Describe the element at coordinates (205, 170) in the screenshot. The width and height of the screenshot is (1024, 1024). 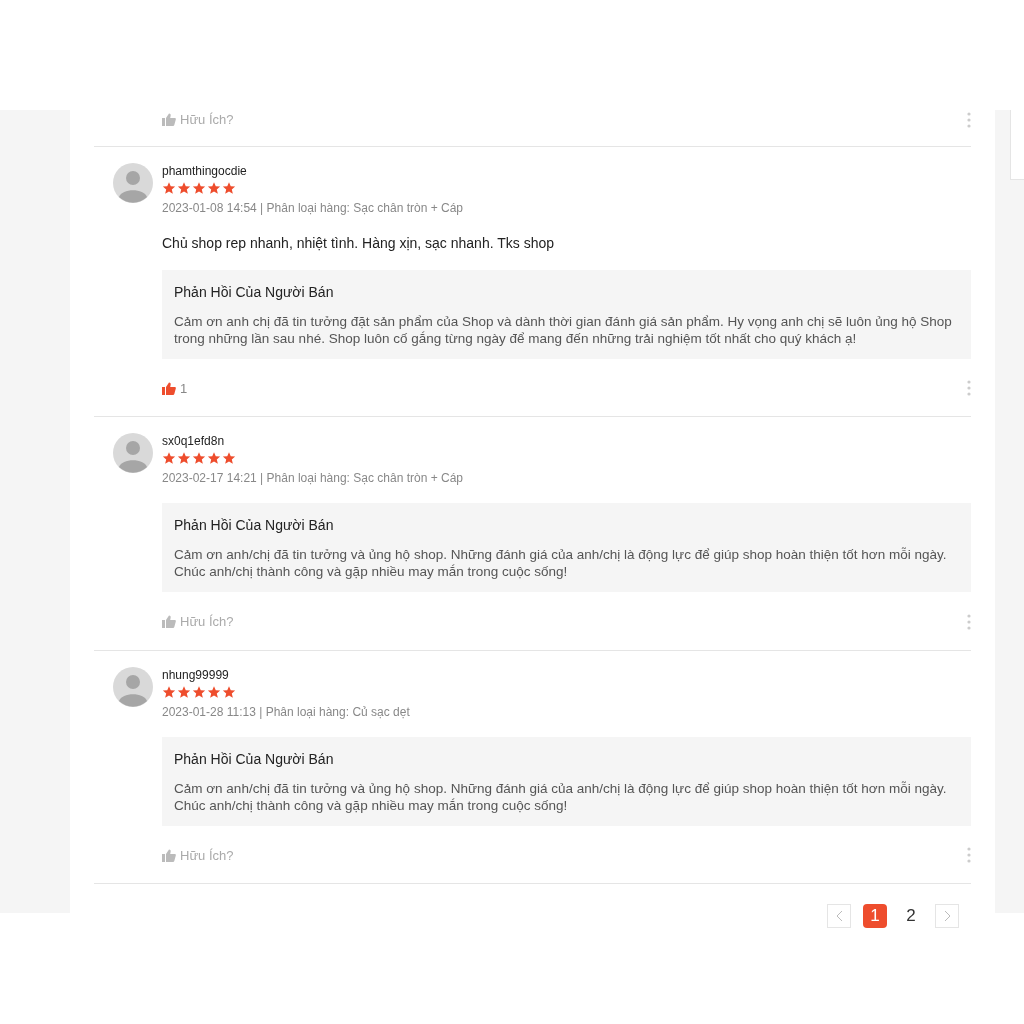
I see `username: phamthingocdie` at that location.